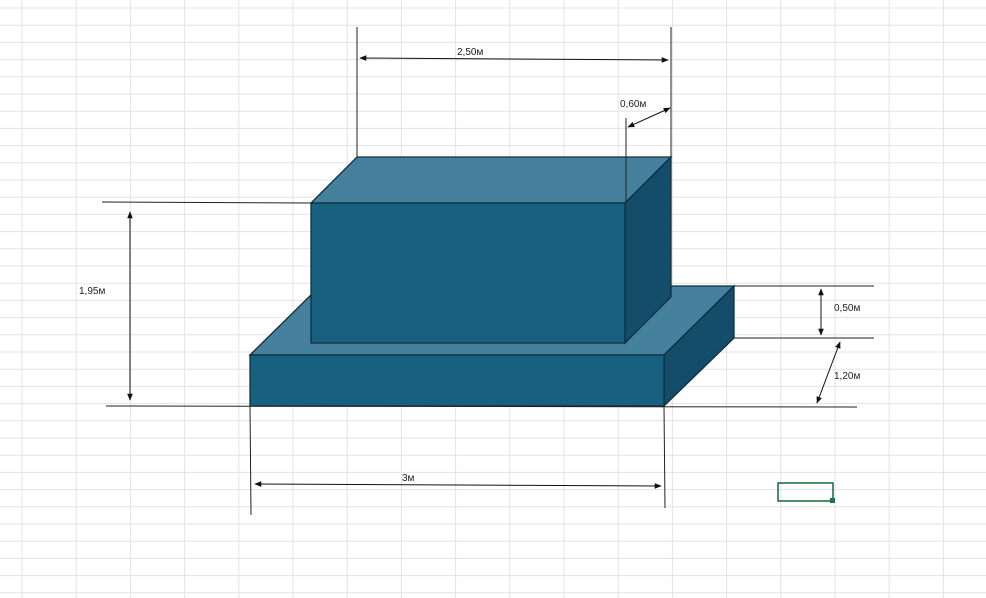 This screenshot has width=986, height=598. I want to click on label-total-height: 1,95м, so click(92, 291).